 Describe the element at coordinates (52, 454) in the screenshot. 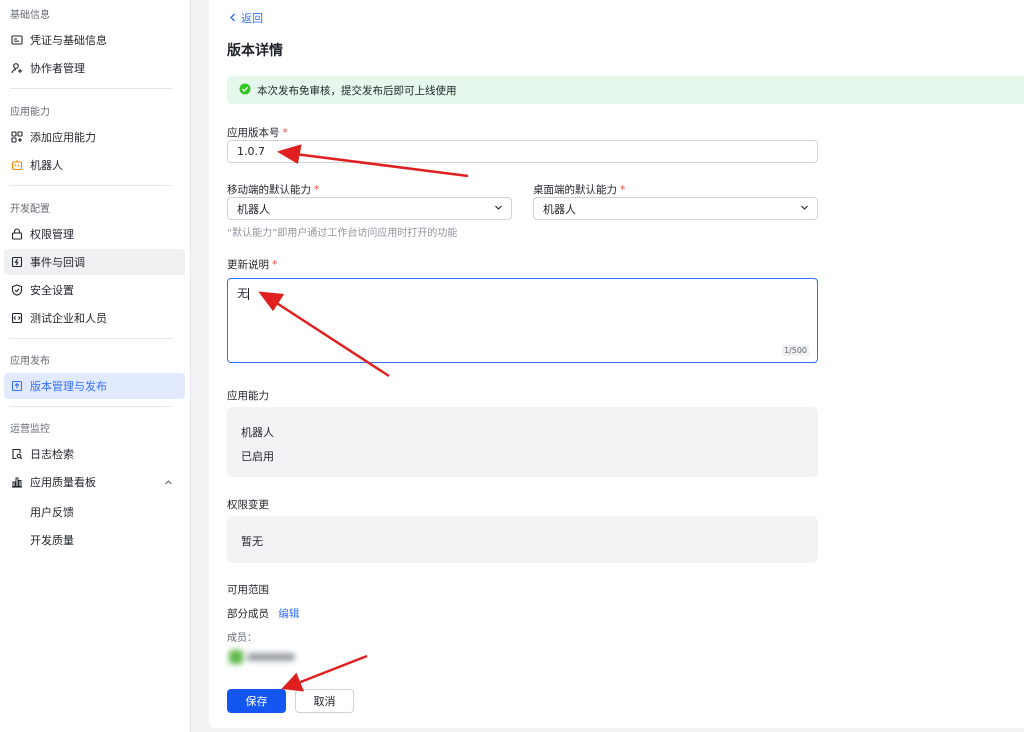

I see `sidebar-item-label: 日志检索` at that location.